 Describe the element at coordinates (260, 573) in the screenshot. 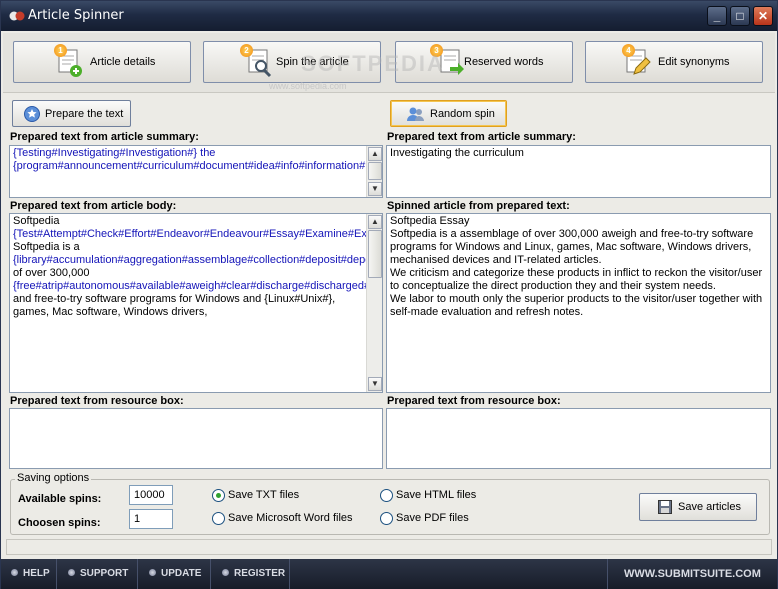

I see `register-label: REGISTER` at that location.